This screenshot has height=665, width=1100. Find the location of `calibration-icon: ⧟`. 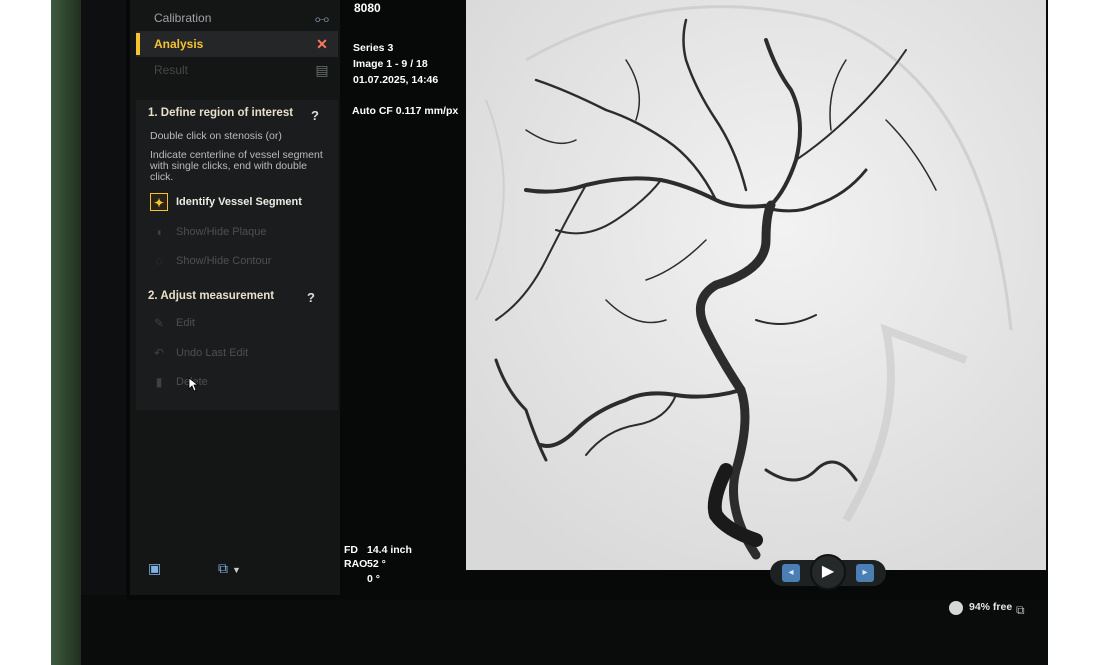

calibration-icon: ⧟ is located at coordinates (322, 18).